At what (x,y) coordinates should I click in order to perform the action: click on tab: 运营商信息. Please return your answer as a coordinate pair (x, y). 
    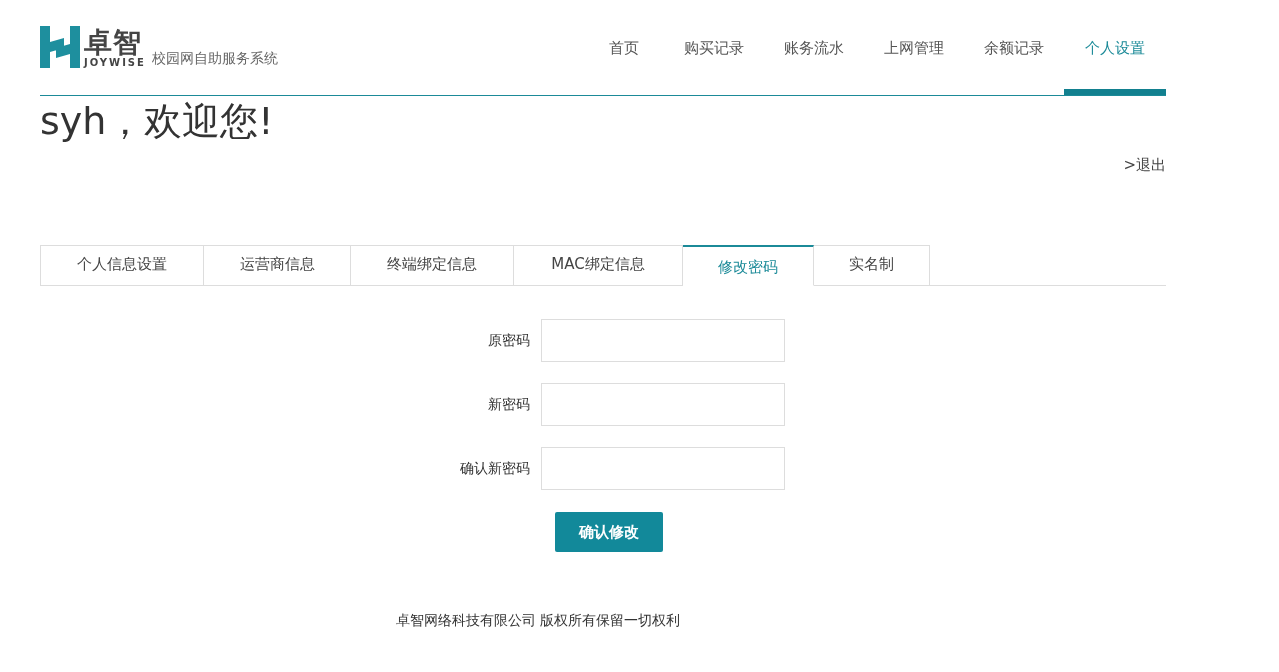
    Looking at the image, I should click on (277, 265).